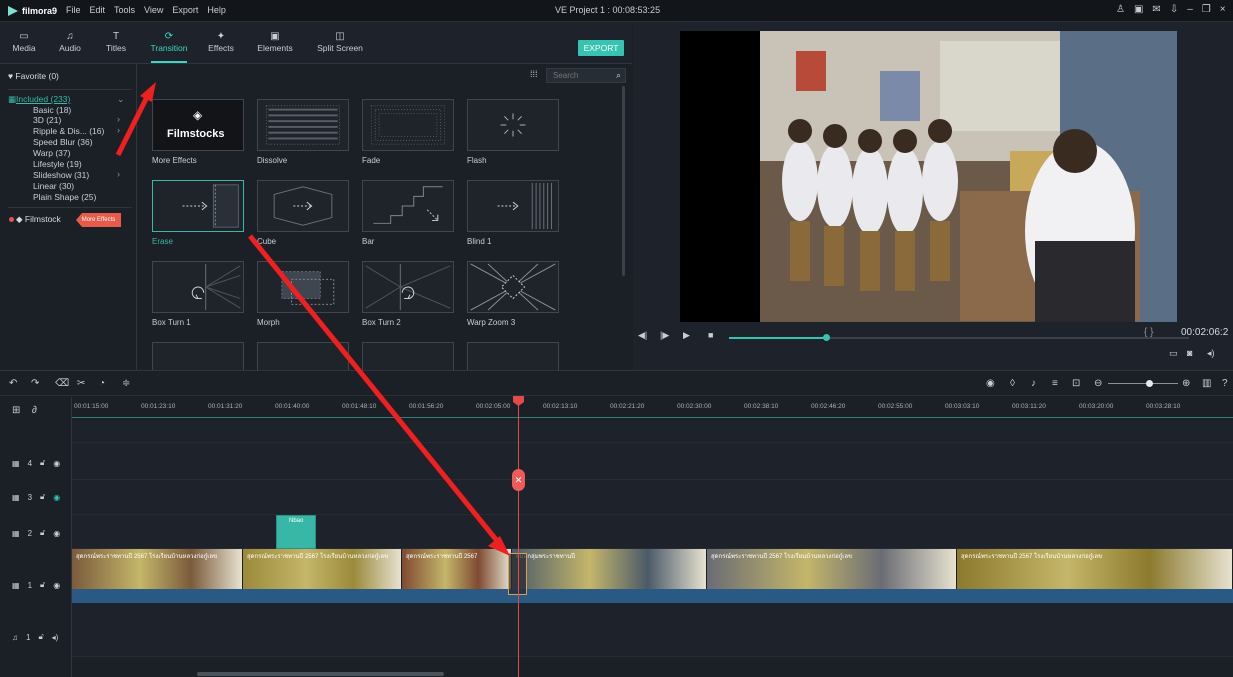 The height and width of the screenshot is (677, 1233). Describe the element at coordinates (1186, 383) in the screenshot. I see `zoom-in-icon: ⊕` at that location.